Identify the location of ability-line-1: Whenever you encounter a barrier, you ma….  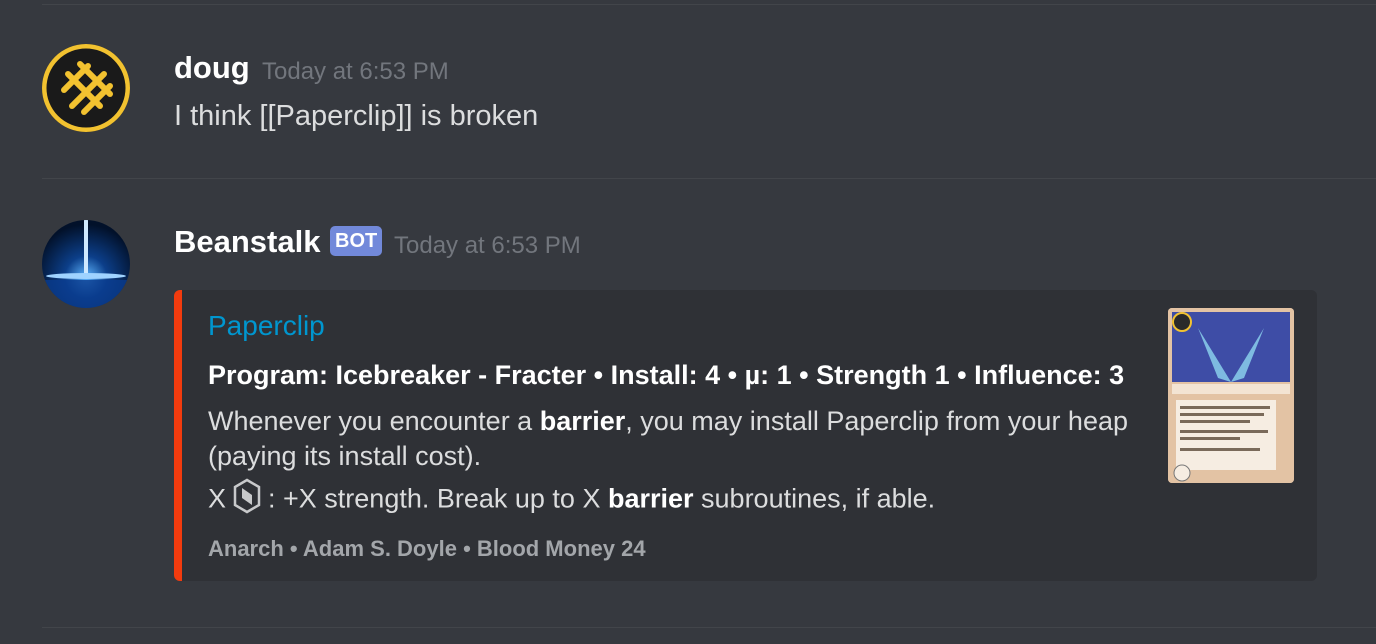
(673, 439).